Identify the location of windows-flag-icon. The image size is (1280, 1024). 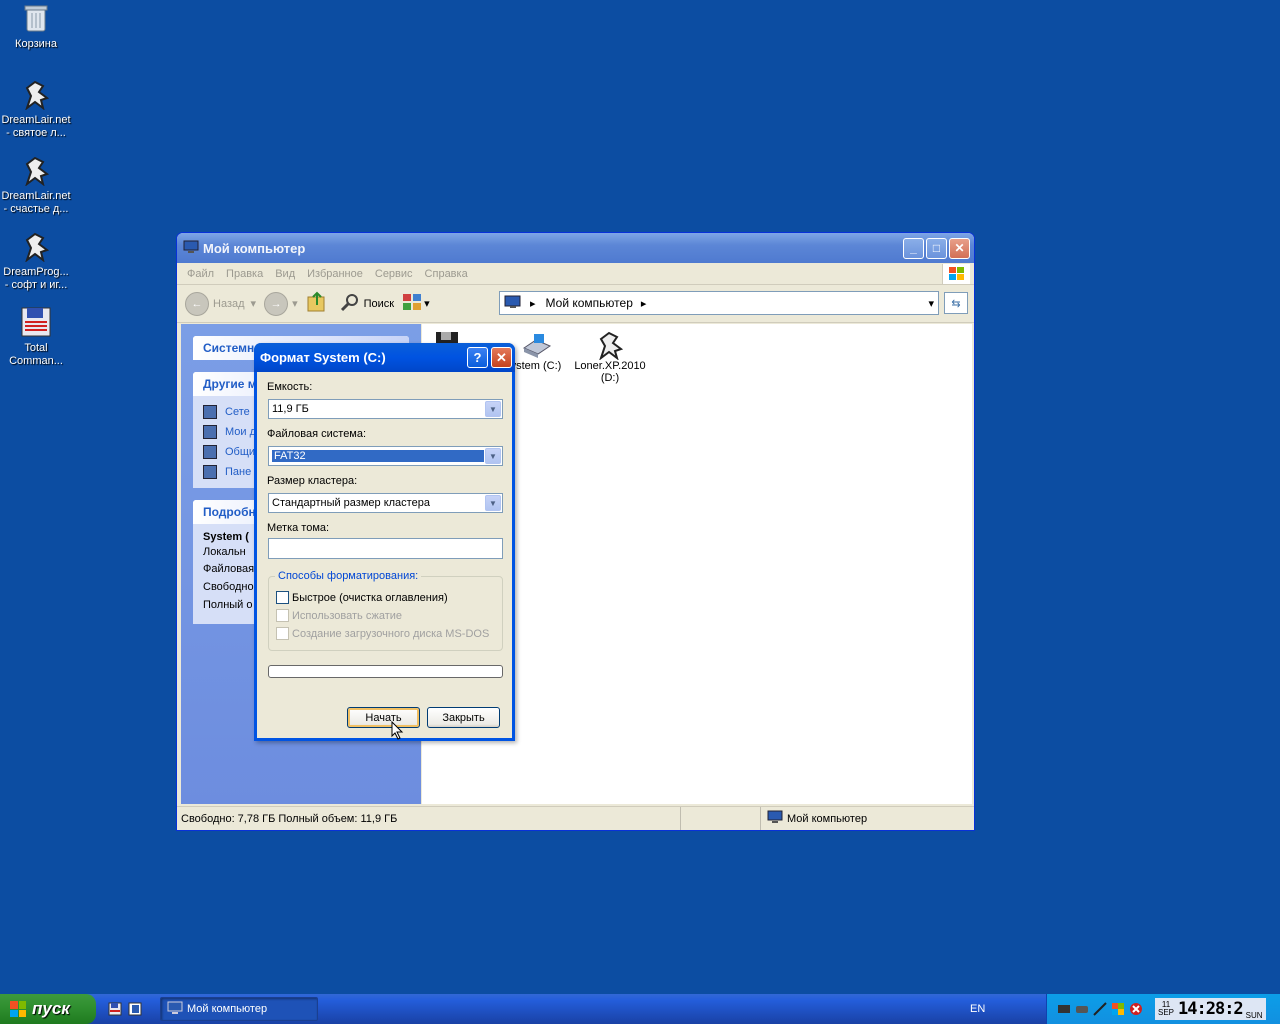
(18, 1009).